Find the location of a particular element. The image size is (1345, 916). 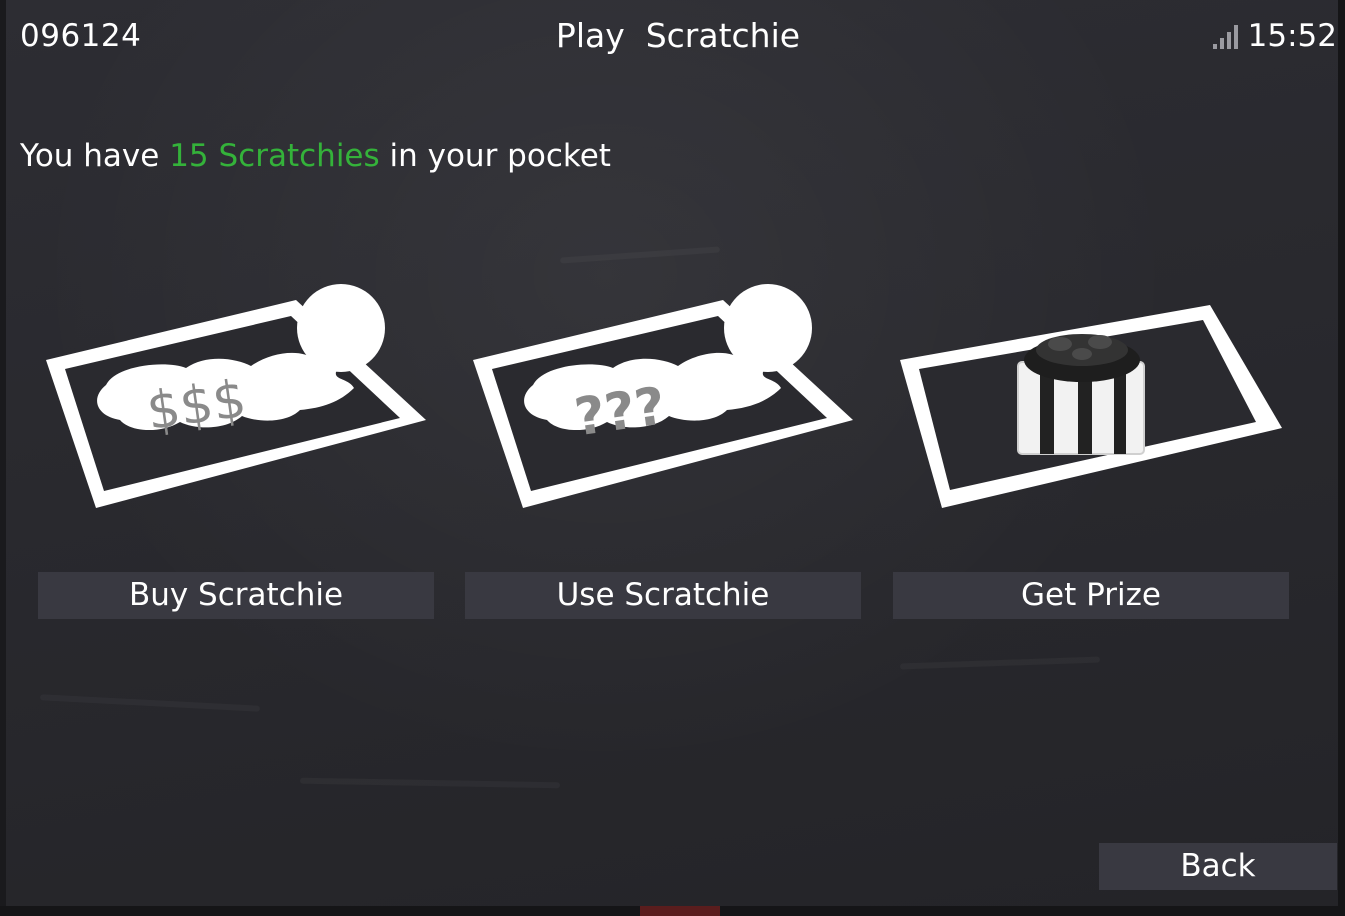

frame-glow is located at coordinates (680, 911).